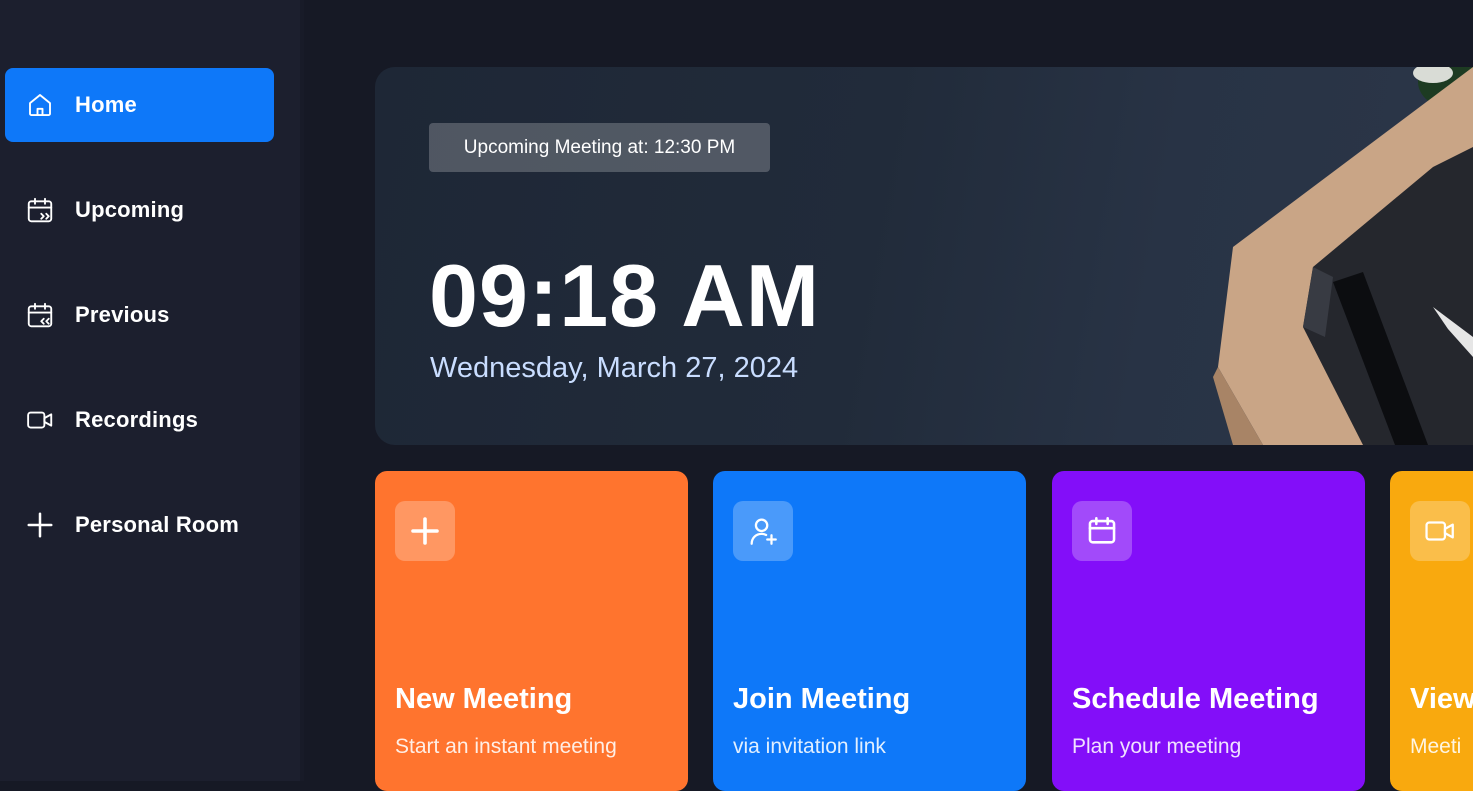 This screenshot has width=1473, height=791. Describe the element at coordinates (869, 631) in the screenshot. I see `join-meeting-card: Join Meeting via invitation link` at that location.